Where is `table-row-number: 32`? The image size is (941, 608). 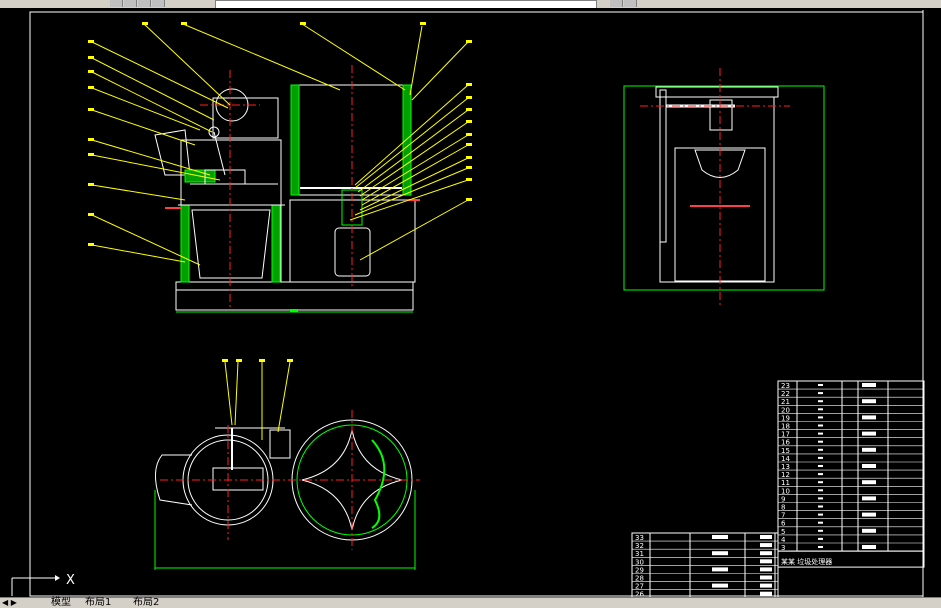 table-row-number: 32 is located at coordinates (639, 546).